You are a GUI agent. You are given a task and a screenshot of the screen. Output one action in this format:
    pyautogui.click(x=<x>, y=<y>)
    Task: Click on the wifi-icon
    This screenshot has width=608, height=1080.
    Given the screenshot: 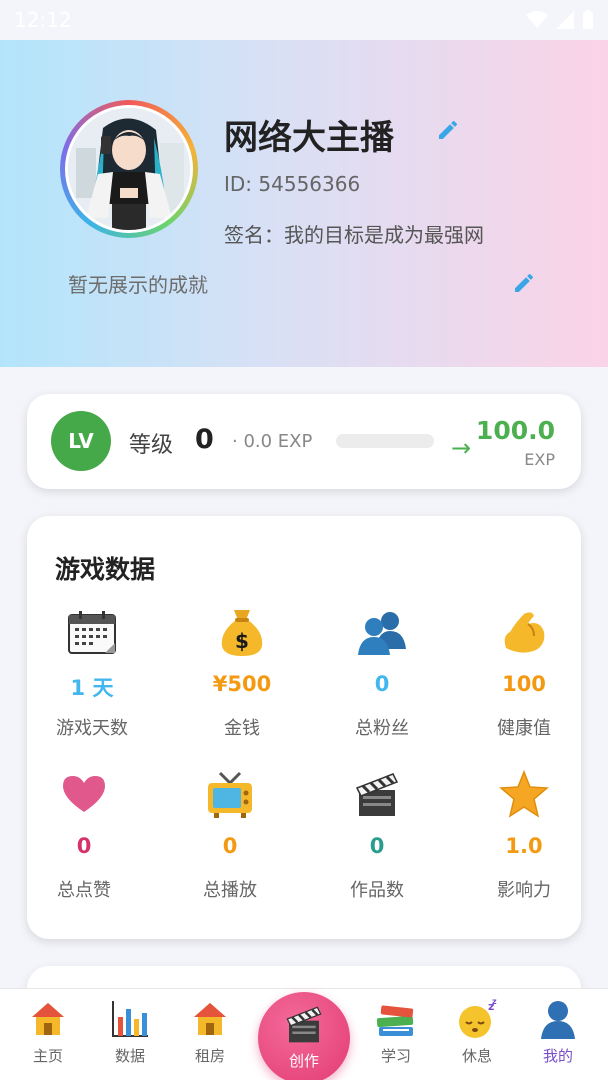 What is the action you would take?
    pyautogui.click(x=537, y=19)
    